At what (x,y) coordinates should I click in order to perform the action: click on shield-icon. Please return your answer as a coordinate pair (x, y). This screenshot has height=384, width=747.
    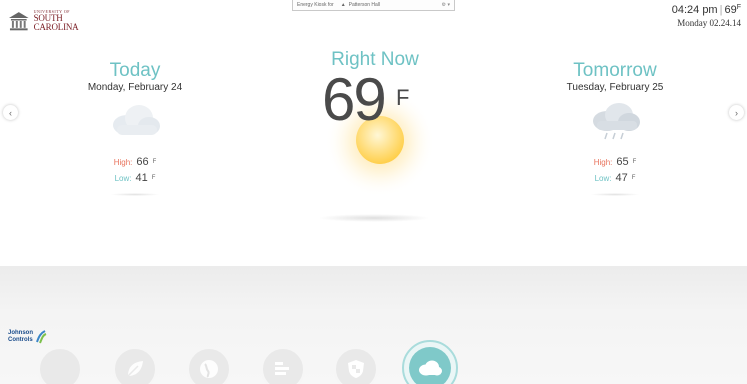
    Looking at the image, I should click on (356, 369).